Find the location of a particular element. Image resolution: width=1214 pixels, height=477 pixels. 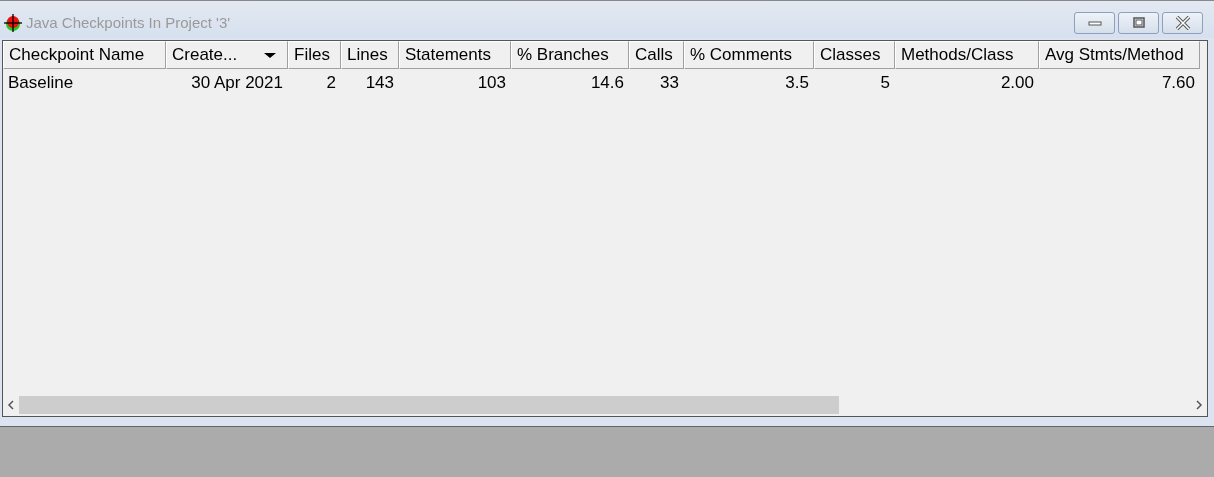

app-icon is located at coordinates (13, 22).